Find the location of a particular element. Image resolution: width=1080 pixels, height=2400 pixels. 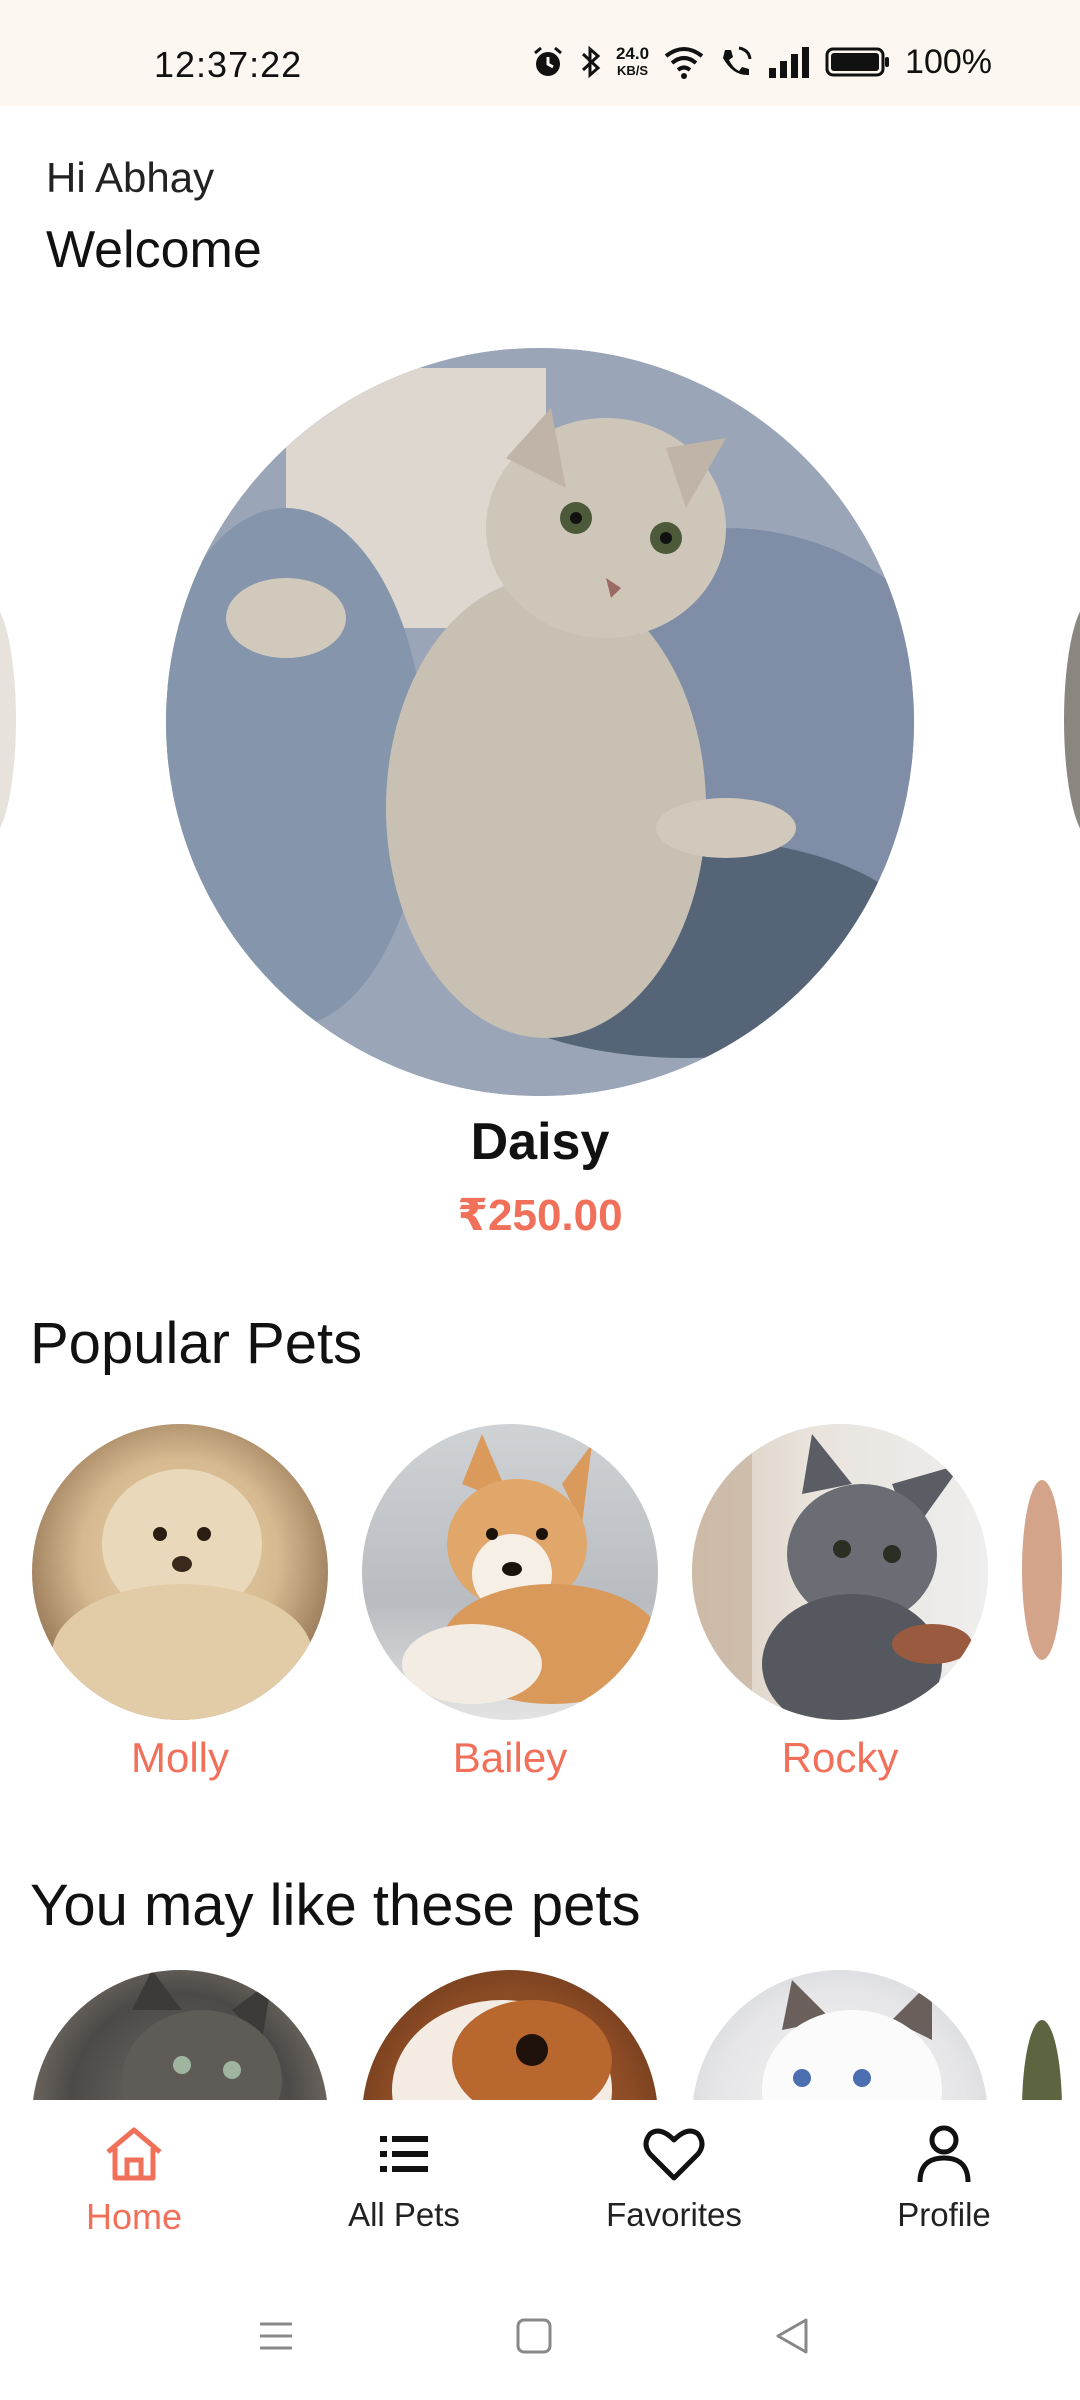

status-bar: 12:37:22 24.0 KB/S 100% is located at coordinates (540, 53).